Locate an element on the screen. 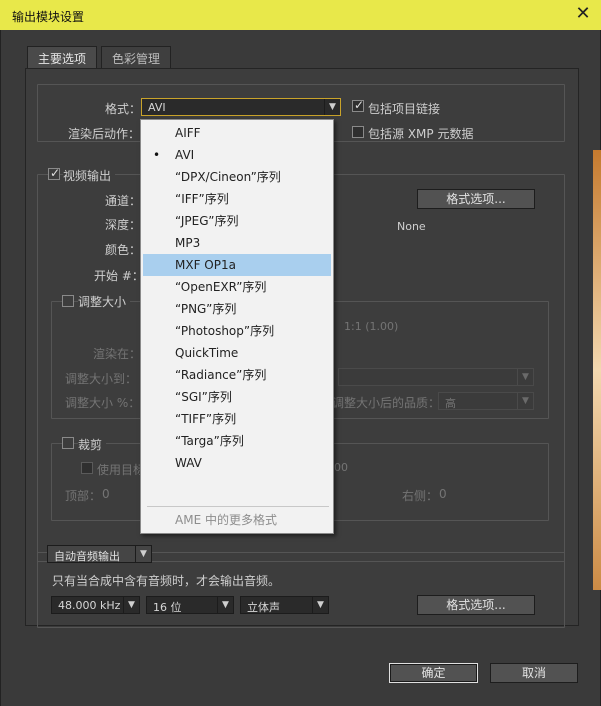 The height and width of the screenshot is (706, 601). menu-item-mp3: MP3 is located at coordinates (237, 243).